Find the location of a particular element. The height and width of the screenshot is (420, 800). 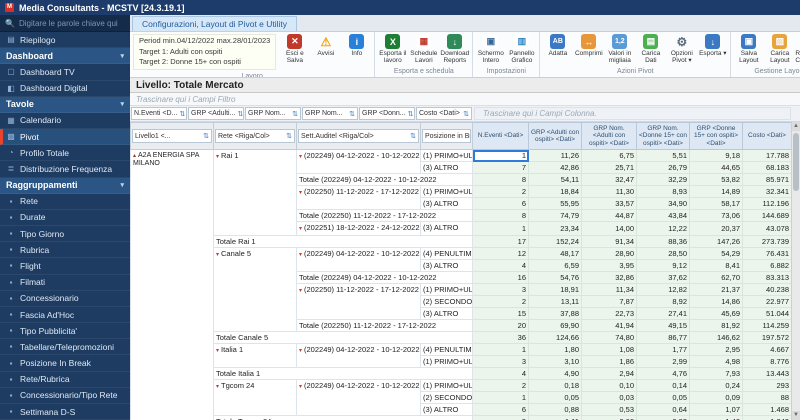

sidebar-item-dashboard-tv: ▢ Dashboard TV is located at coordinates (65, 72).